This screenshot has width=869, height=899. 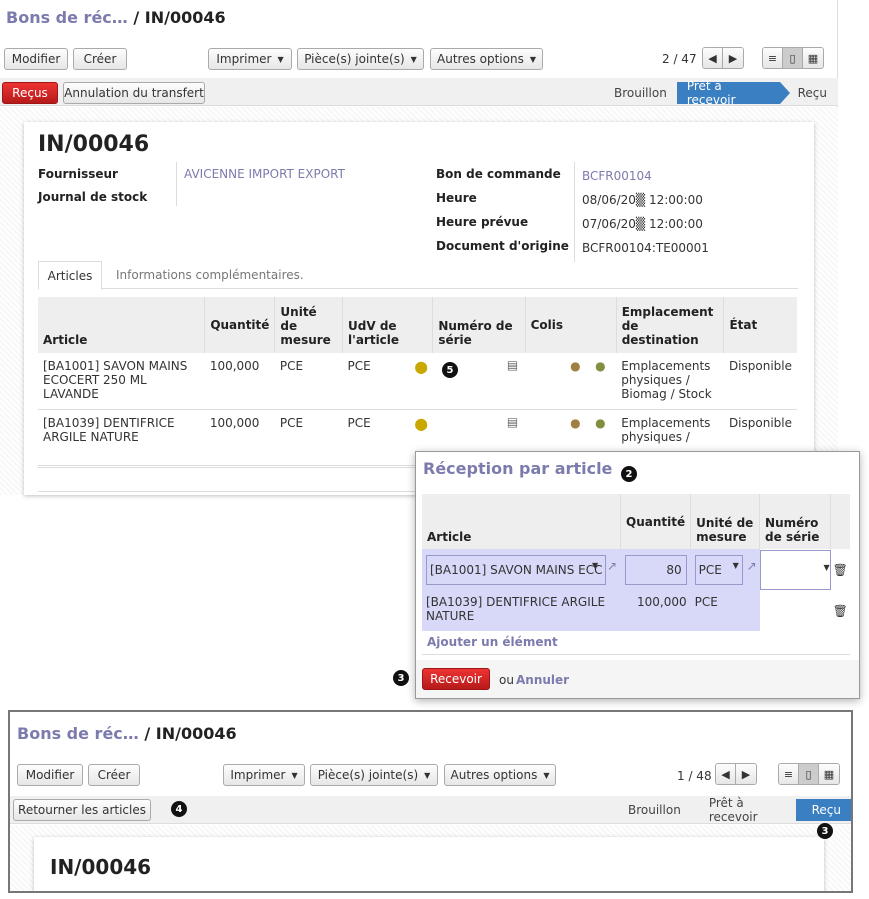 I want to click on dialog-col-serial: Numéro de série, so click(x=795, y=521).